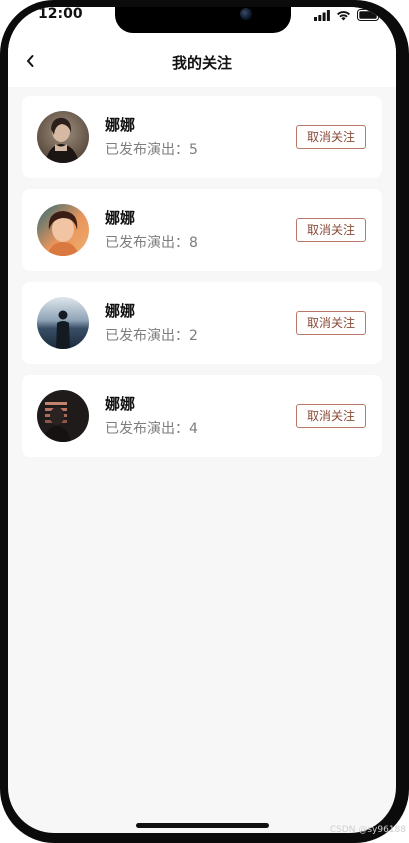  What do you see at coordinates (202, 416) in the screenshot?
I see `follow-item: 娜娜 已发布演出：4 取消关注` at bounding box center [202, 416].